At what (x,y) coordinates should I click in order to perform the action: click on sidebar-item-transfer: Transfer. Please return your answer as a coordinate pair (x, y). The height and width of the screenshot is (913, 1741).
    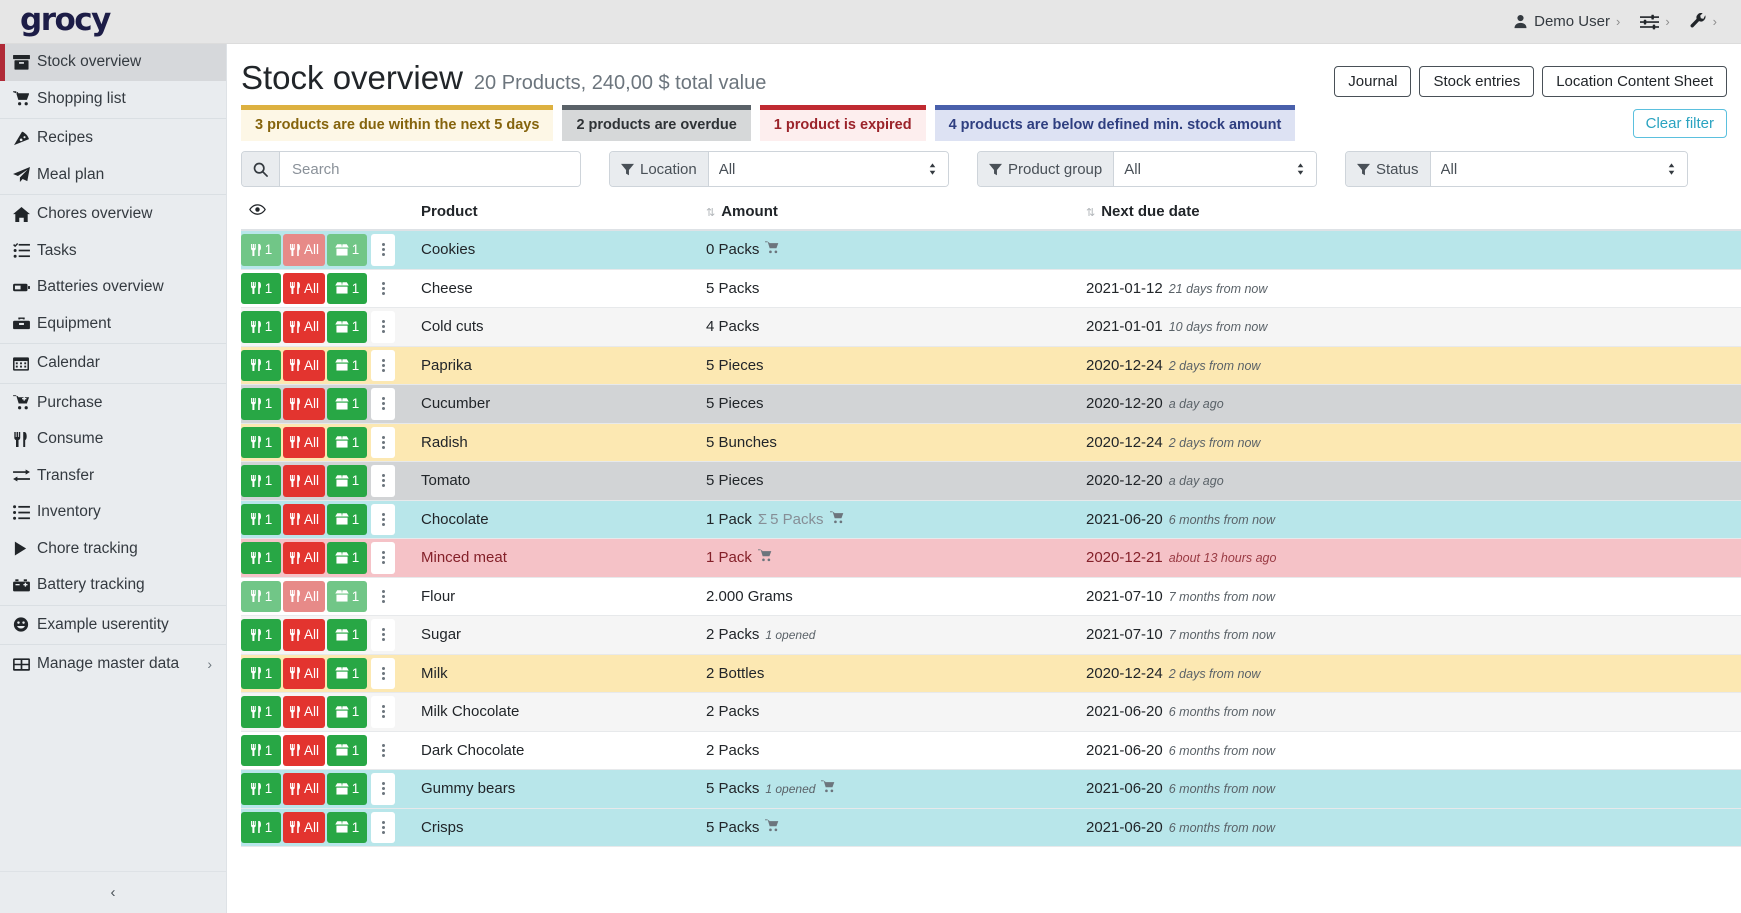
    Looking at the image, I should click on (113, 476).